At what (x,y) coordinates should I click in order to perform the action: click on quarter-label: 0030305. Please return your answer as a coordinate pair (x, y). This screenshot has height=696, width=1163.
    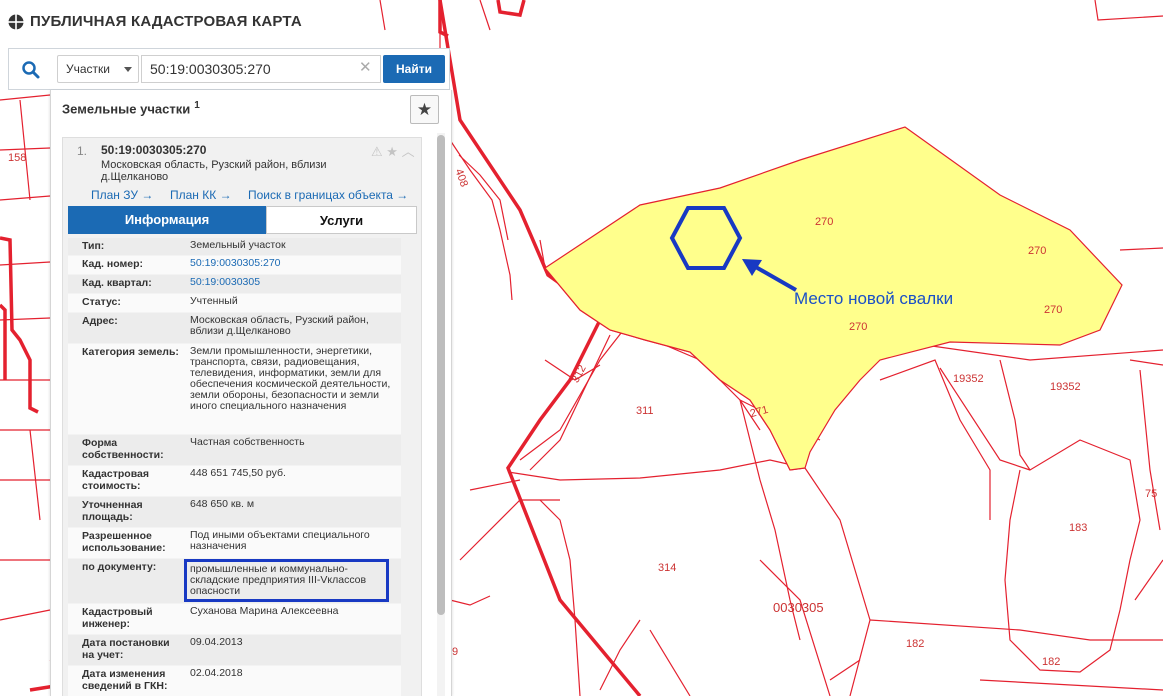
    Looking at the image, I should click on (798, 607).